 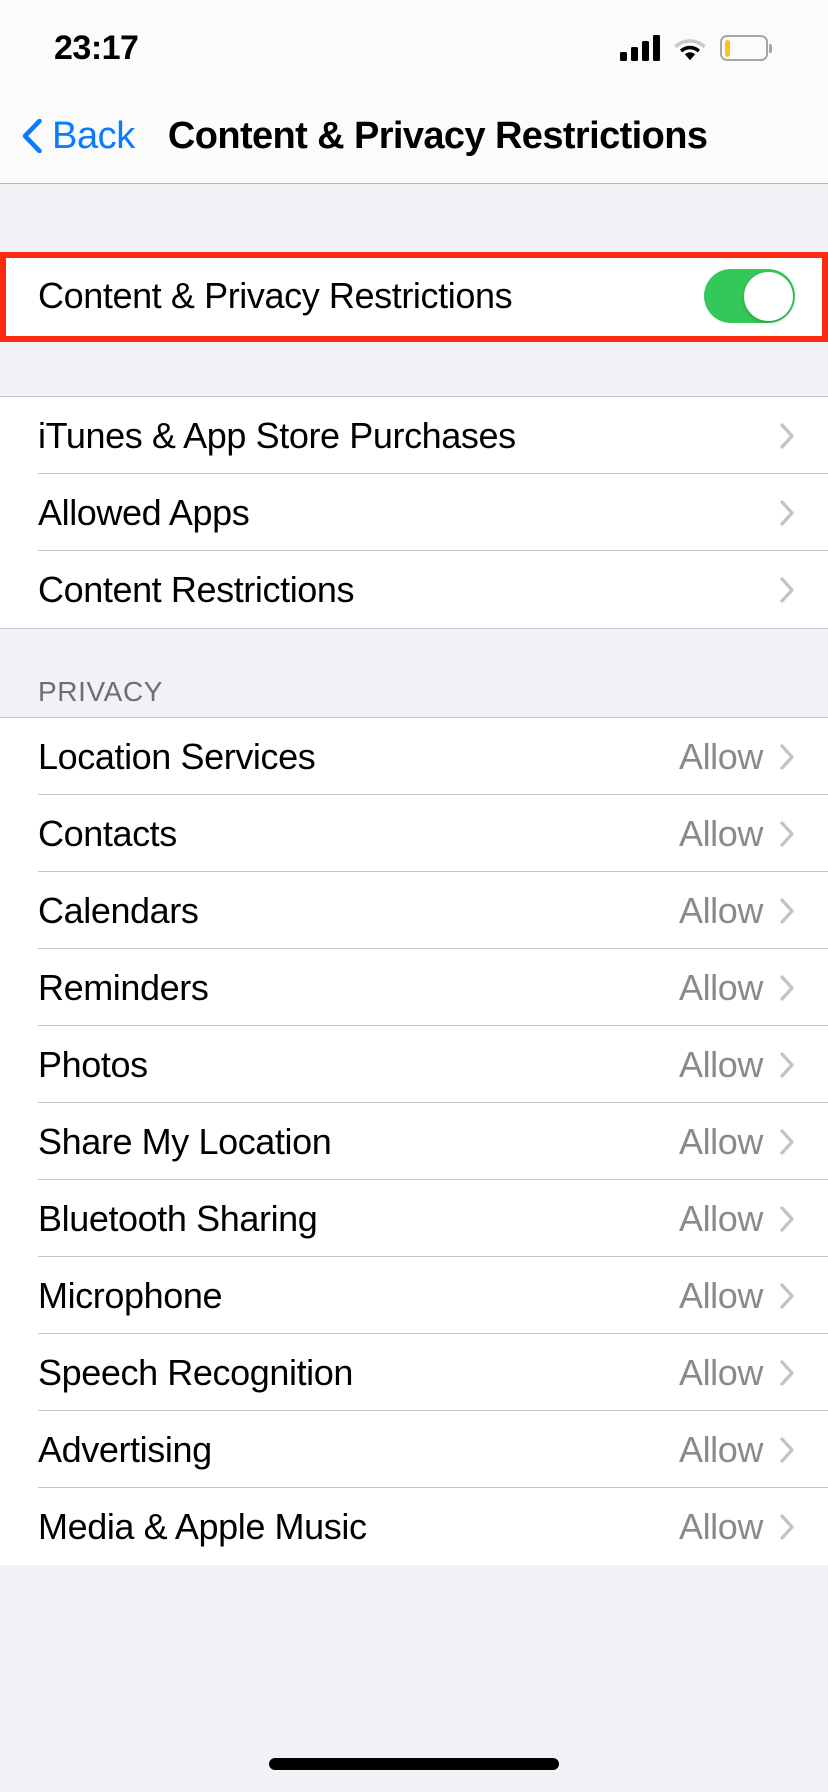 I want to click on status-bar-indicators, so click(x=696, y=44).